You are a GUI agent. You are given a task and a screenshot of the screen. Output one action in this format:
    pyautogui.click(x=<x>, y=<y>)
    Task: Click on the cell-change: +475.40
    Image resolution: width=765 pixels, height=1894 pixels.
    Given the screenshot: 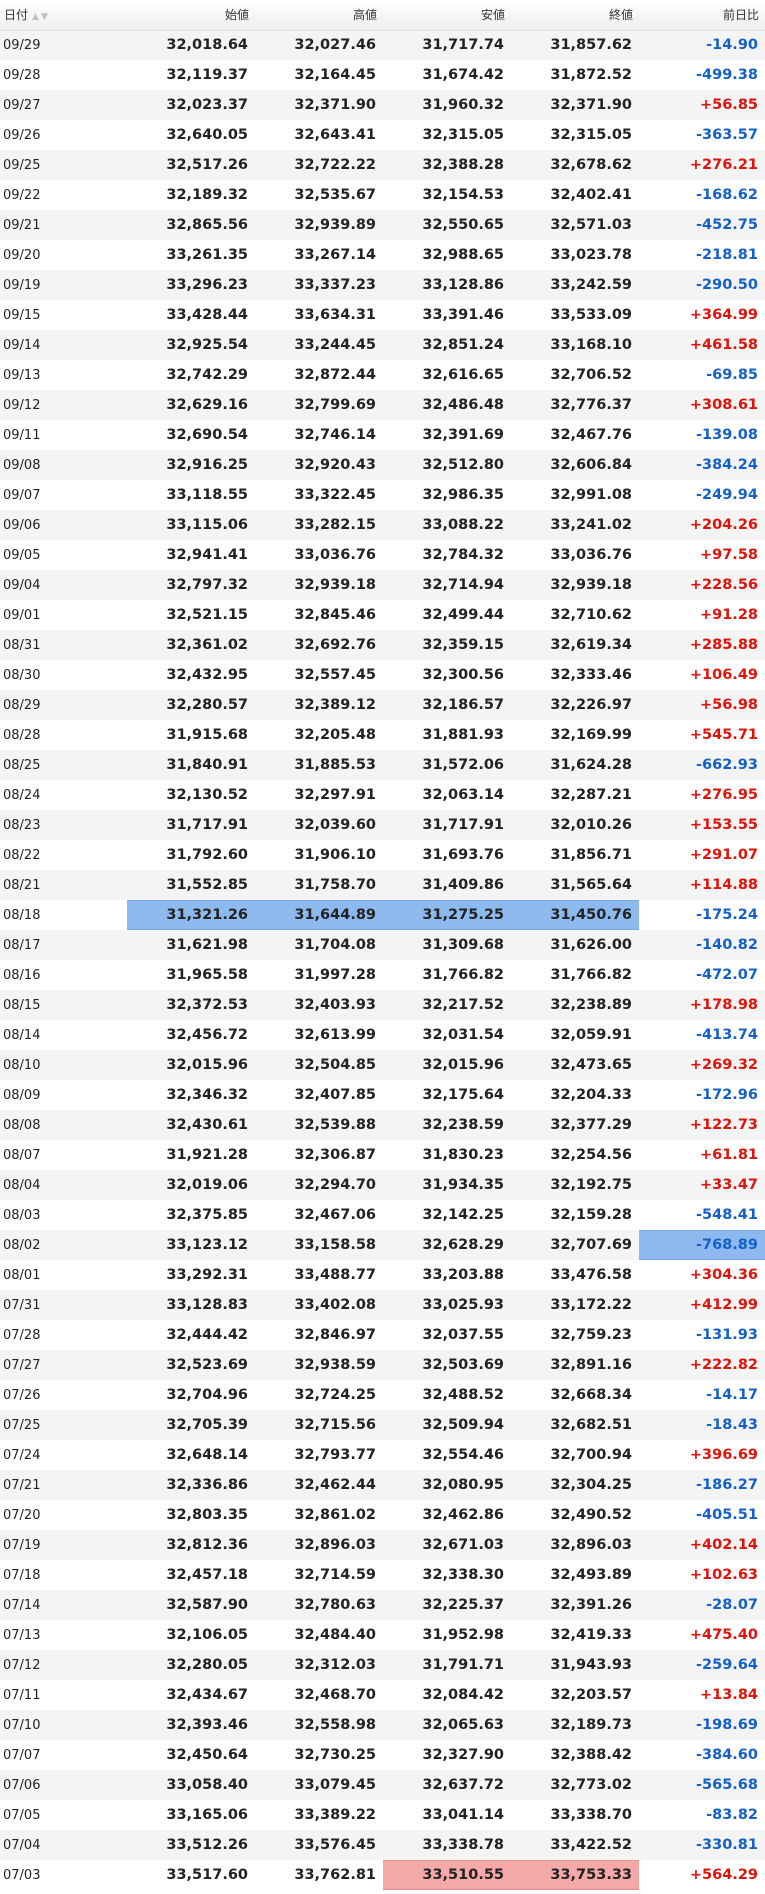 What is the action you would take?
    pyautogui.click(x=723, y=1635)
    